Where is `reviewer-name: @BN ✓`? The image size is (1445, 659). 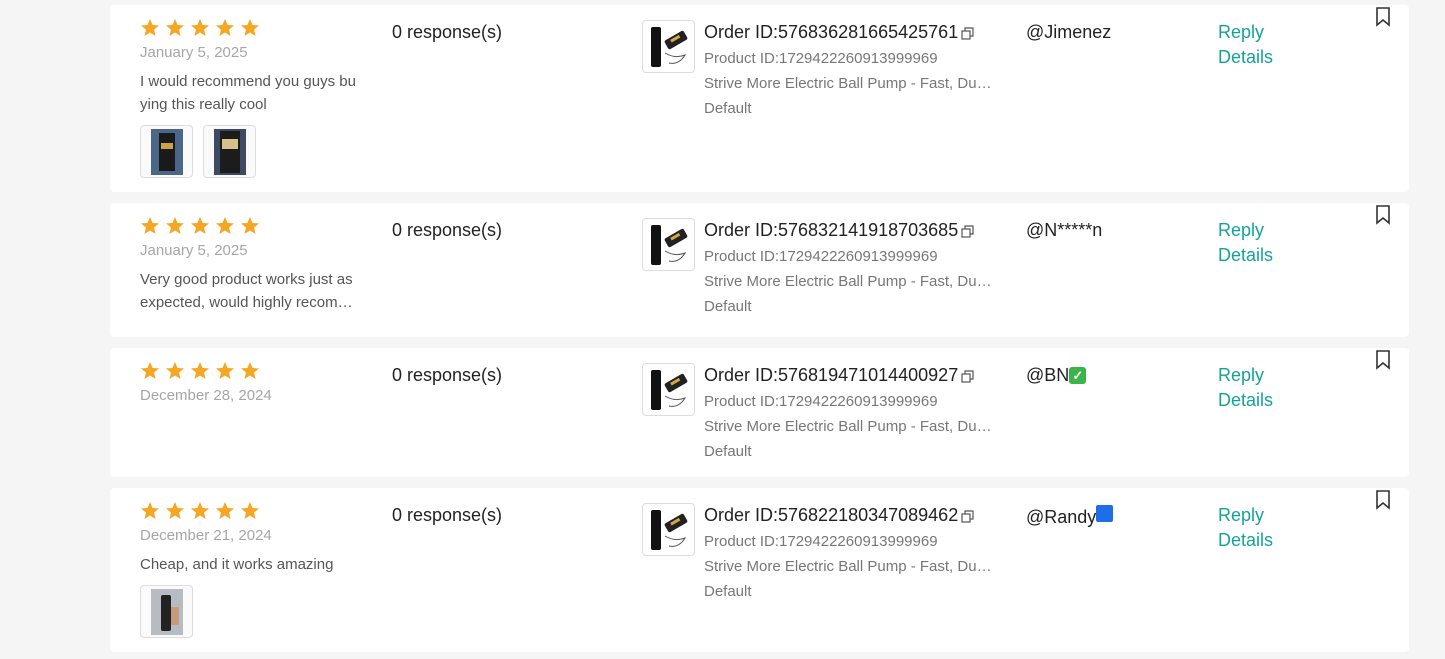 reviewer-name: @BN ✓ is located at coordinates (1056, 375).